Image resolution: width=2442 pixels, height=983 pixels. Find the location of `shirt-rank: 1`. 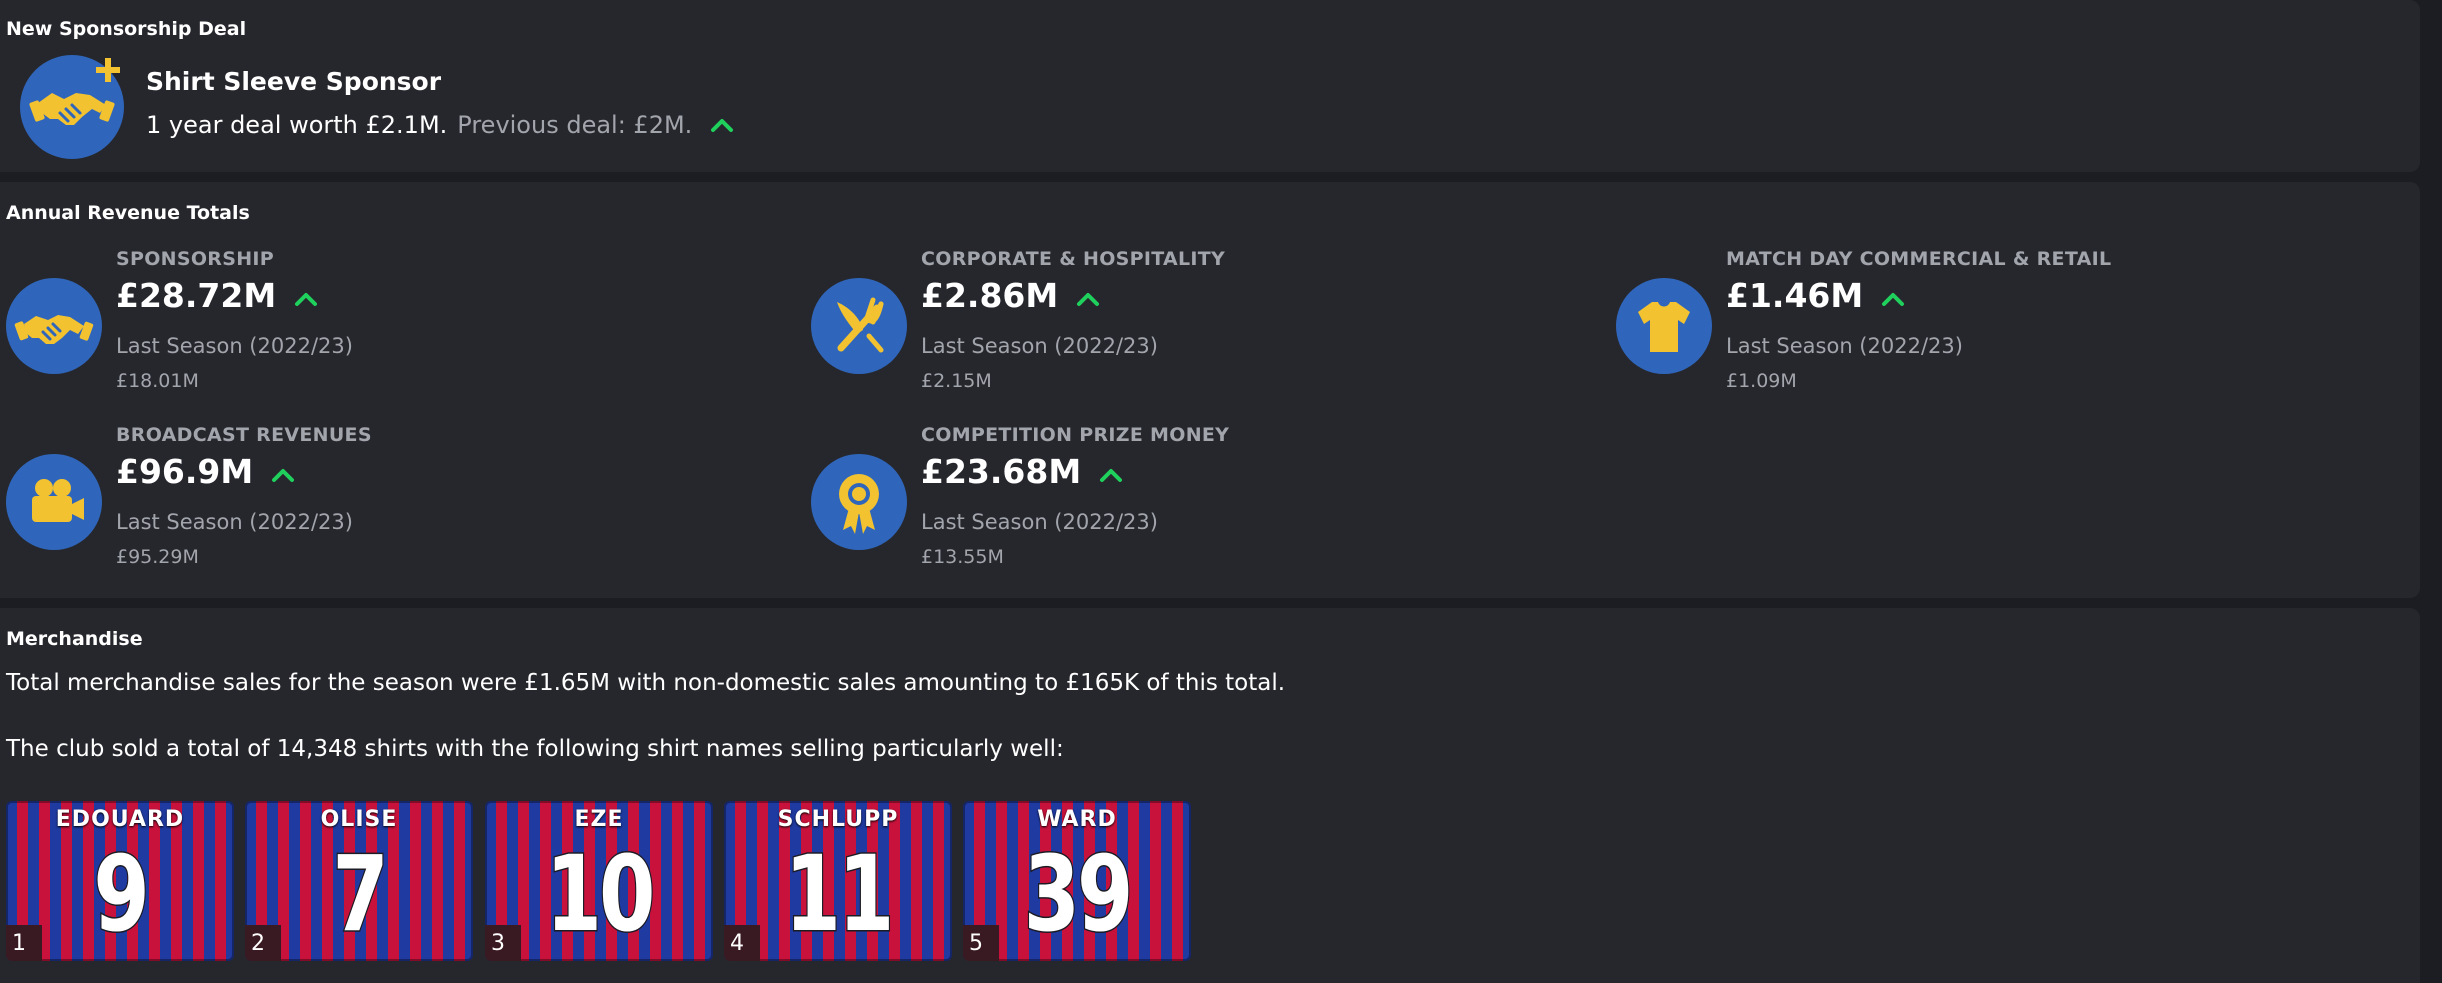

shirt-rank: 1 is located at coordinates (24, 943).